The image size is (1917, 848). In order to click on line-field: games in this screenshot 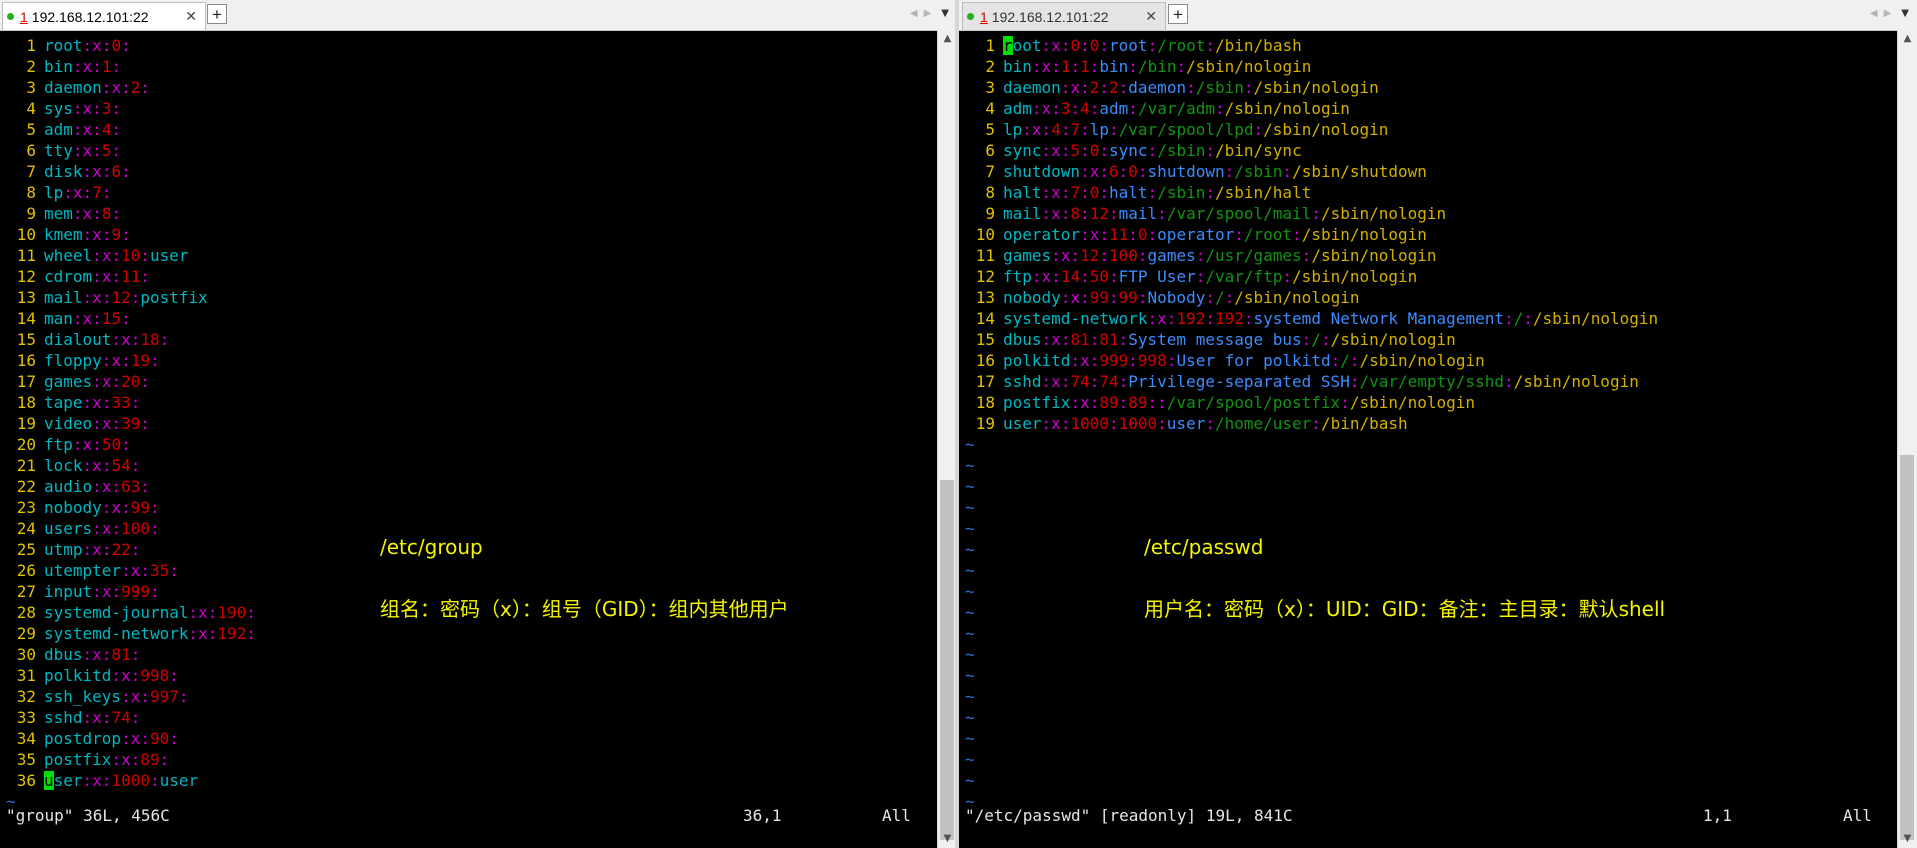, I will do `click(1027, 255)`.